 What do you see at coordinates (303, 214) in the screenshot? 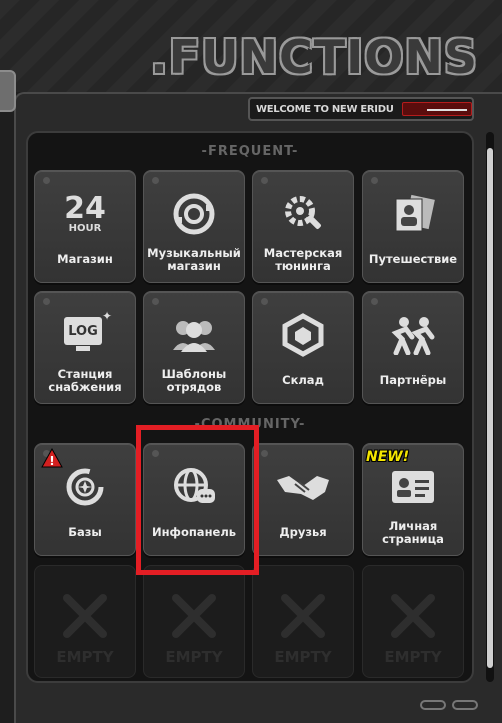
I see `wrench-gear-icon` at bounding box center [303, 214].